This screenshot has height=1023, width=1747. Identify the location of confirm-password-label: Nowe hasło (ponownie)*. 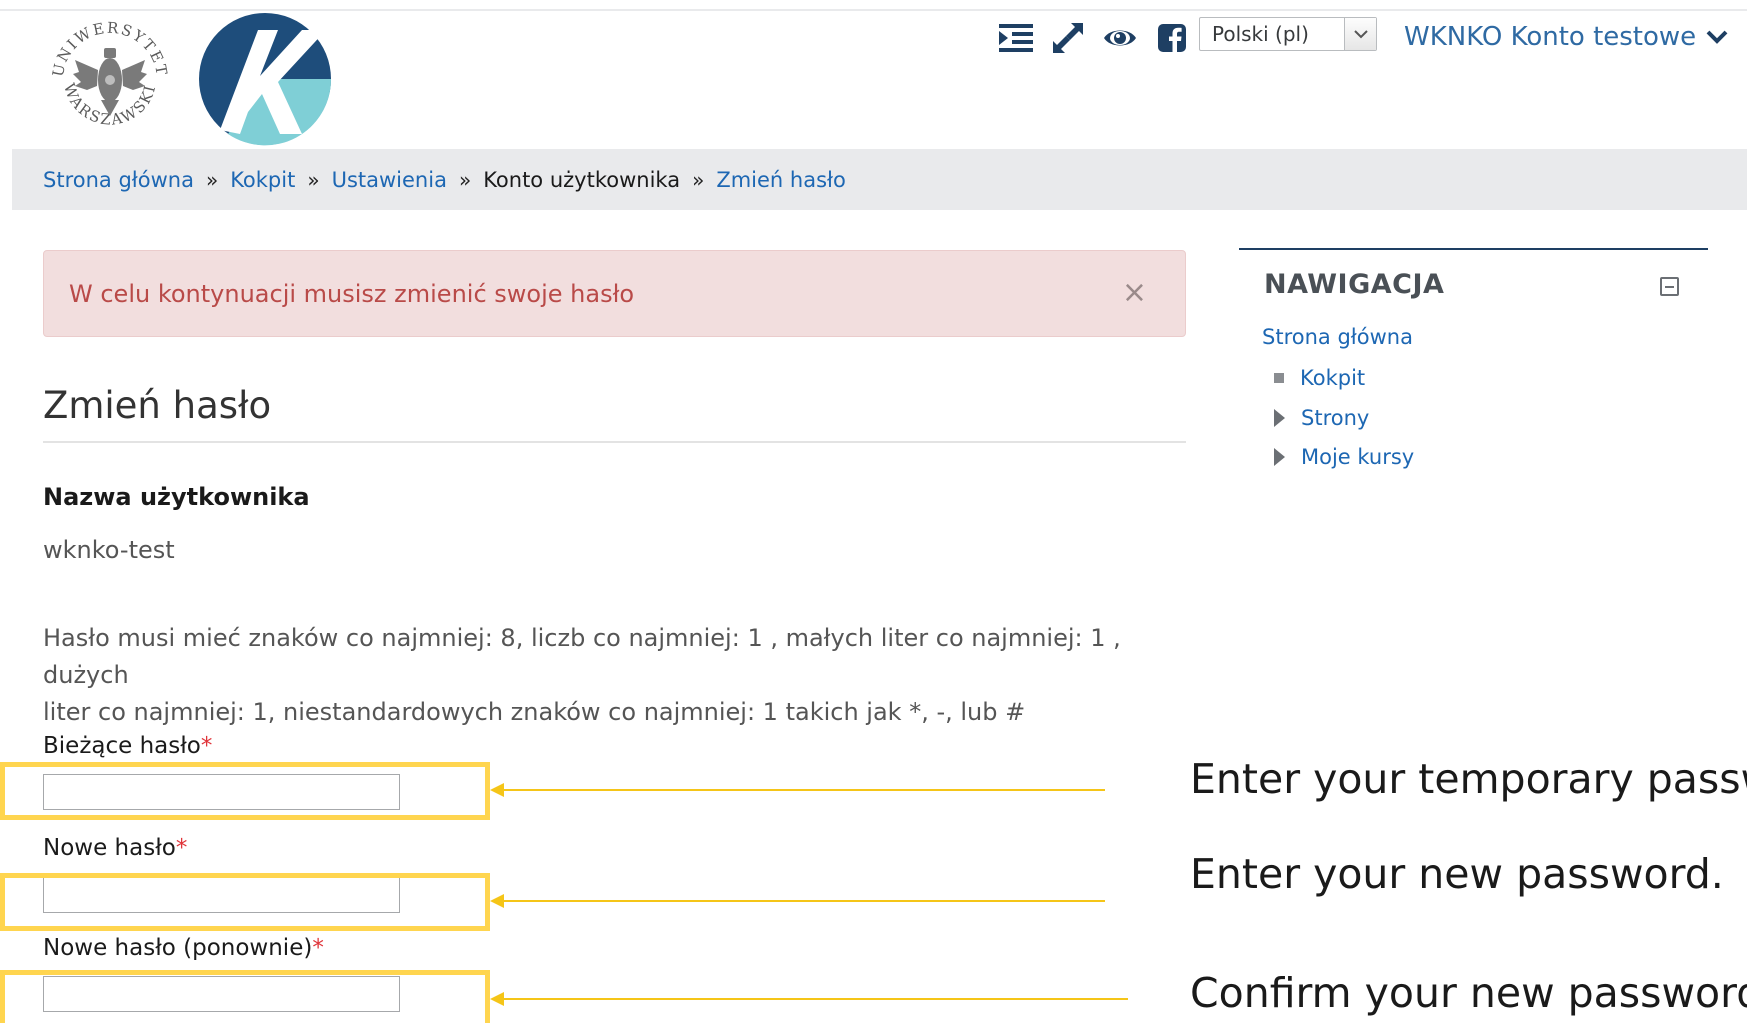
(183, 948).